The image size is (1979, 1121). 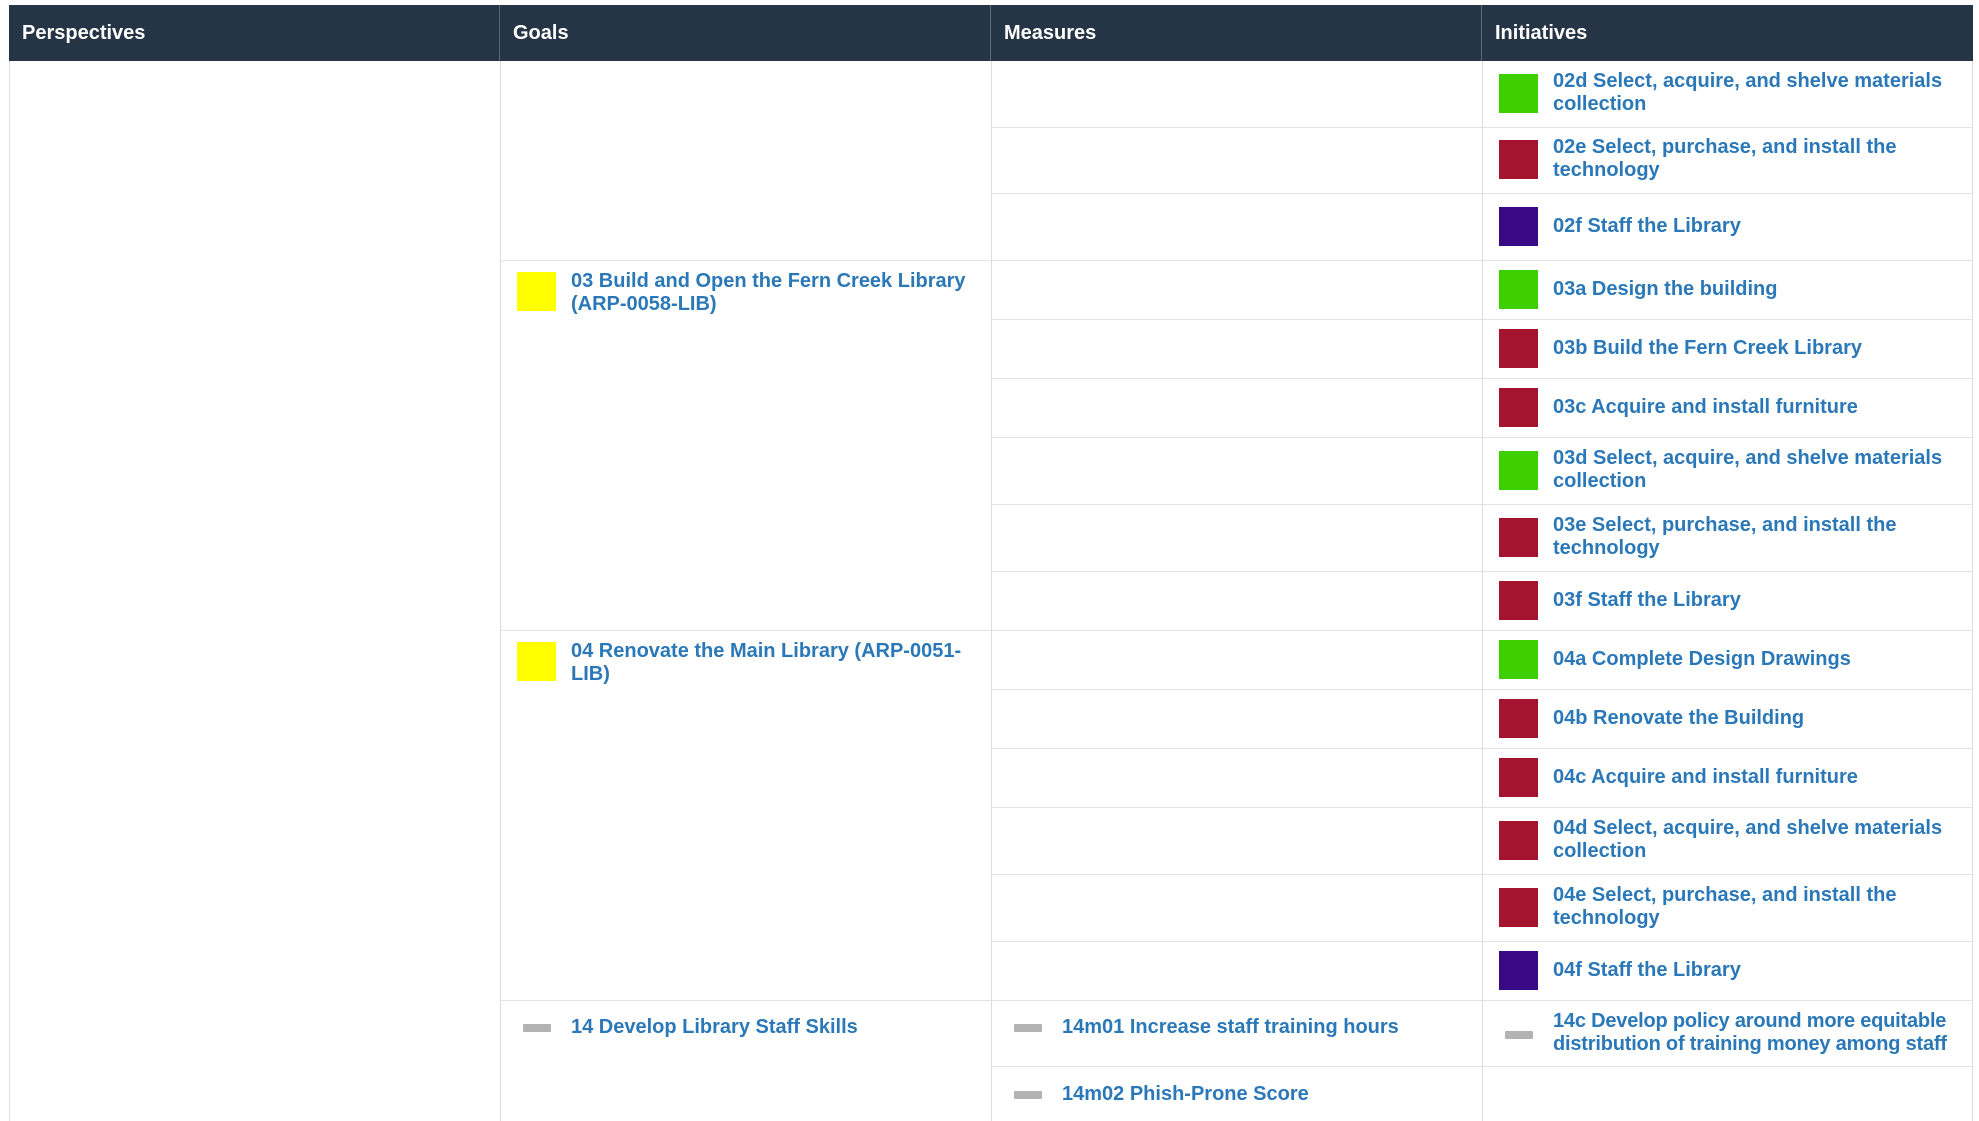 I want to click on initiative-row: 04a Complete Design Drawings, so click(x=1727, y=659).